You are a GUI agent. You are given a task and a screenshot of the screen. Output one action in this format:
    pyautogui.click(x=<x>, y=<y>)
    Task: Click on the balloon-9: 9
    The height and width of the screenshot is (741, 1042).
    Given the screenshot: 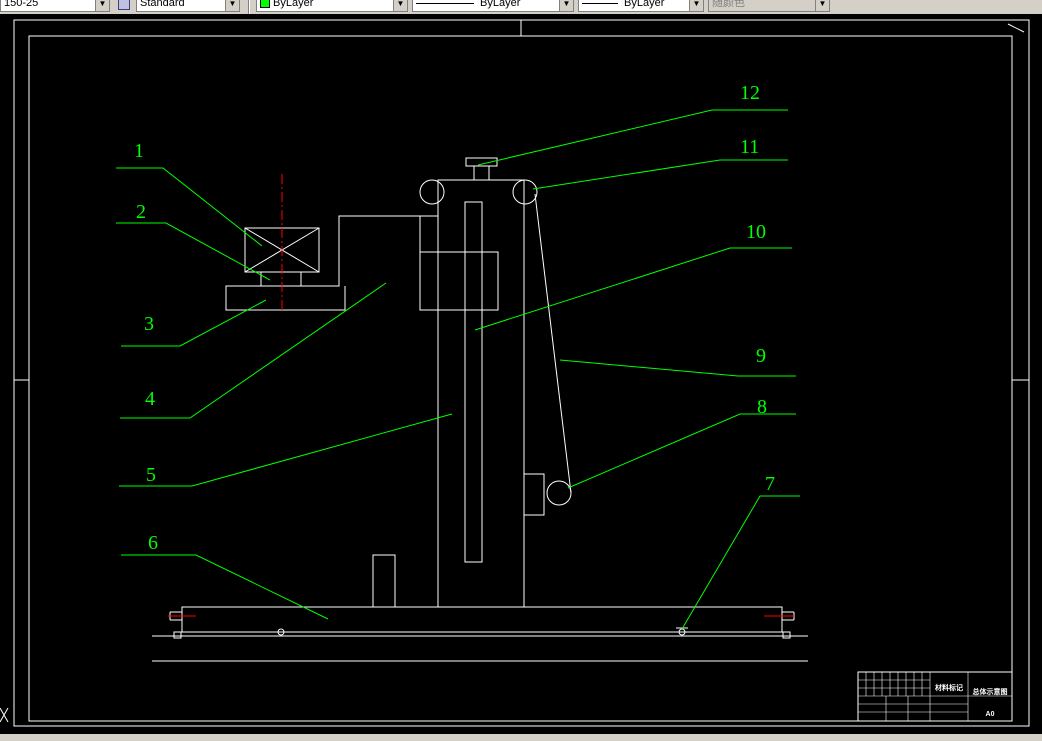 What is the action you would take?
    pyautogui.click(x=761, y=356)
    